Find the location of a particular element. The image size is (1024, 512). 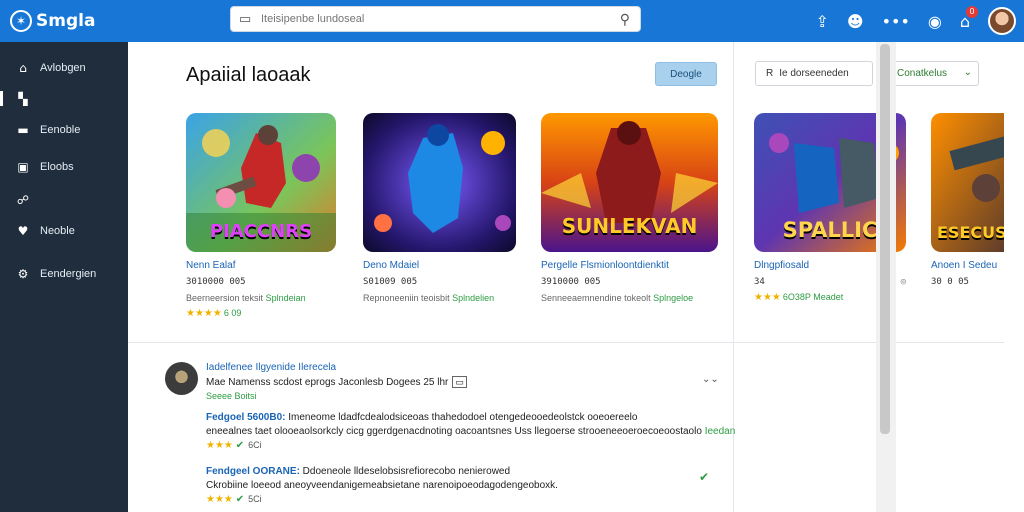

game-logo-text: SUNLEKVAN is located at coordinates (629, 226).